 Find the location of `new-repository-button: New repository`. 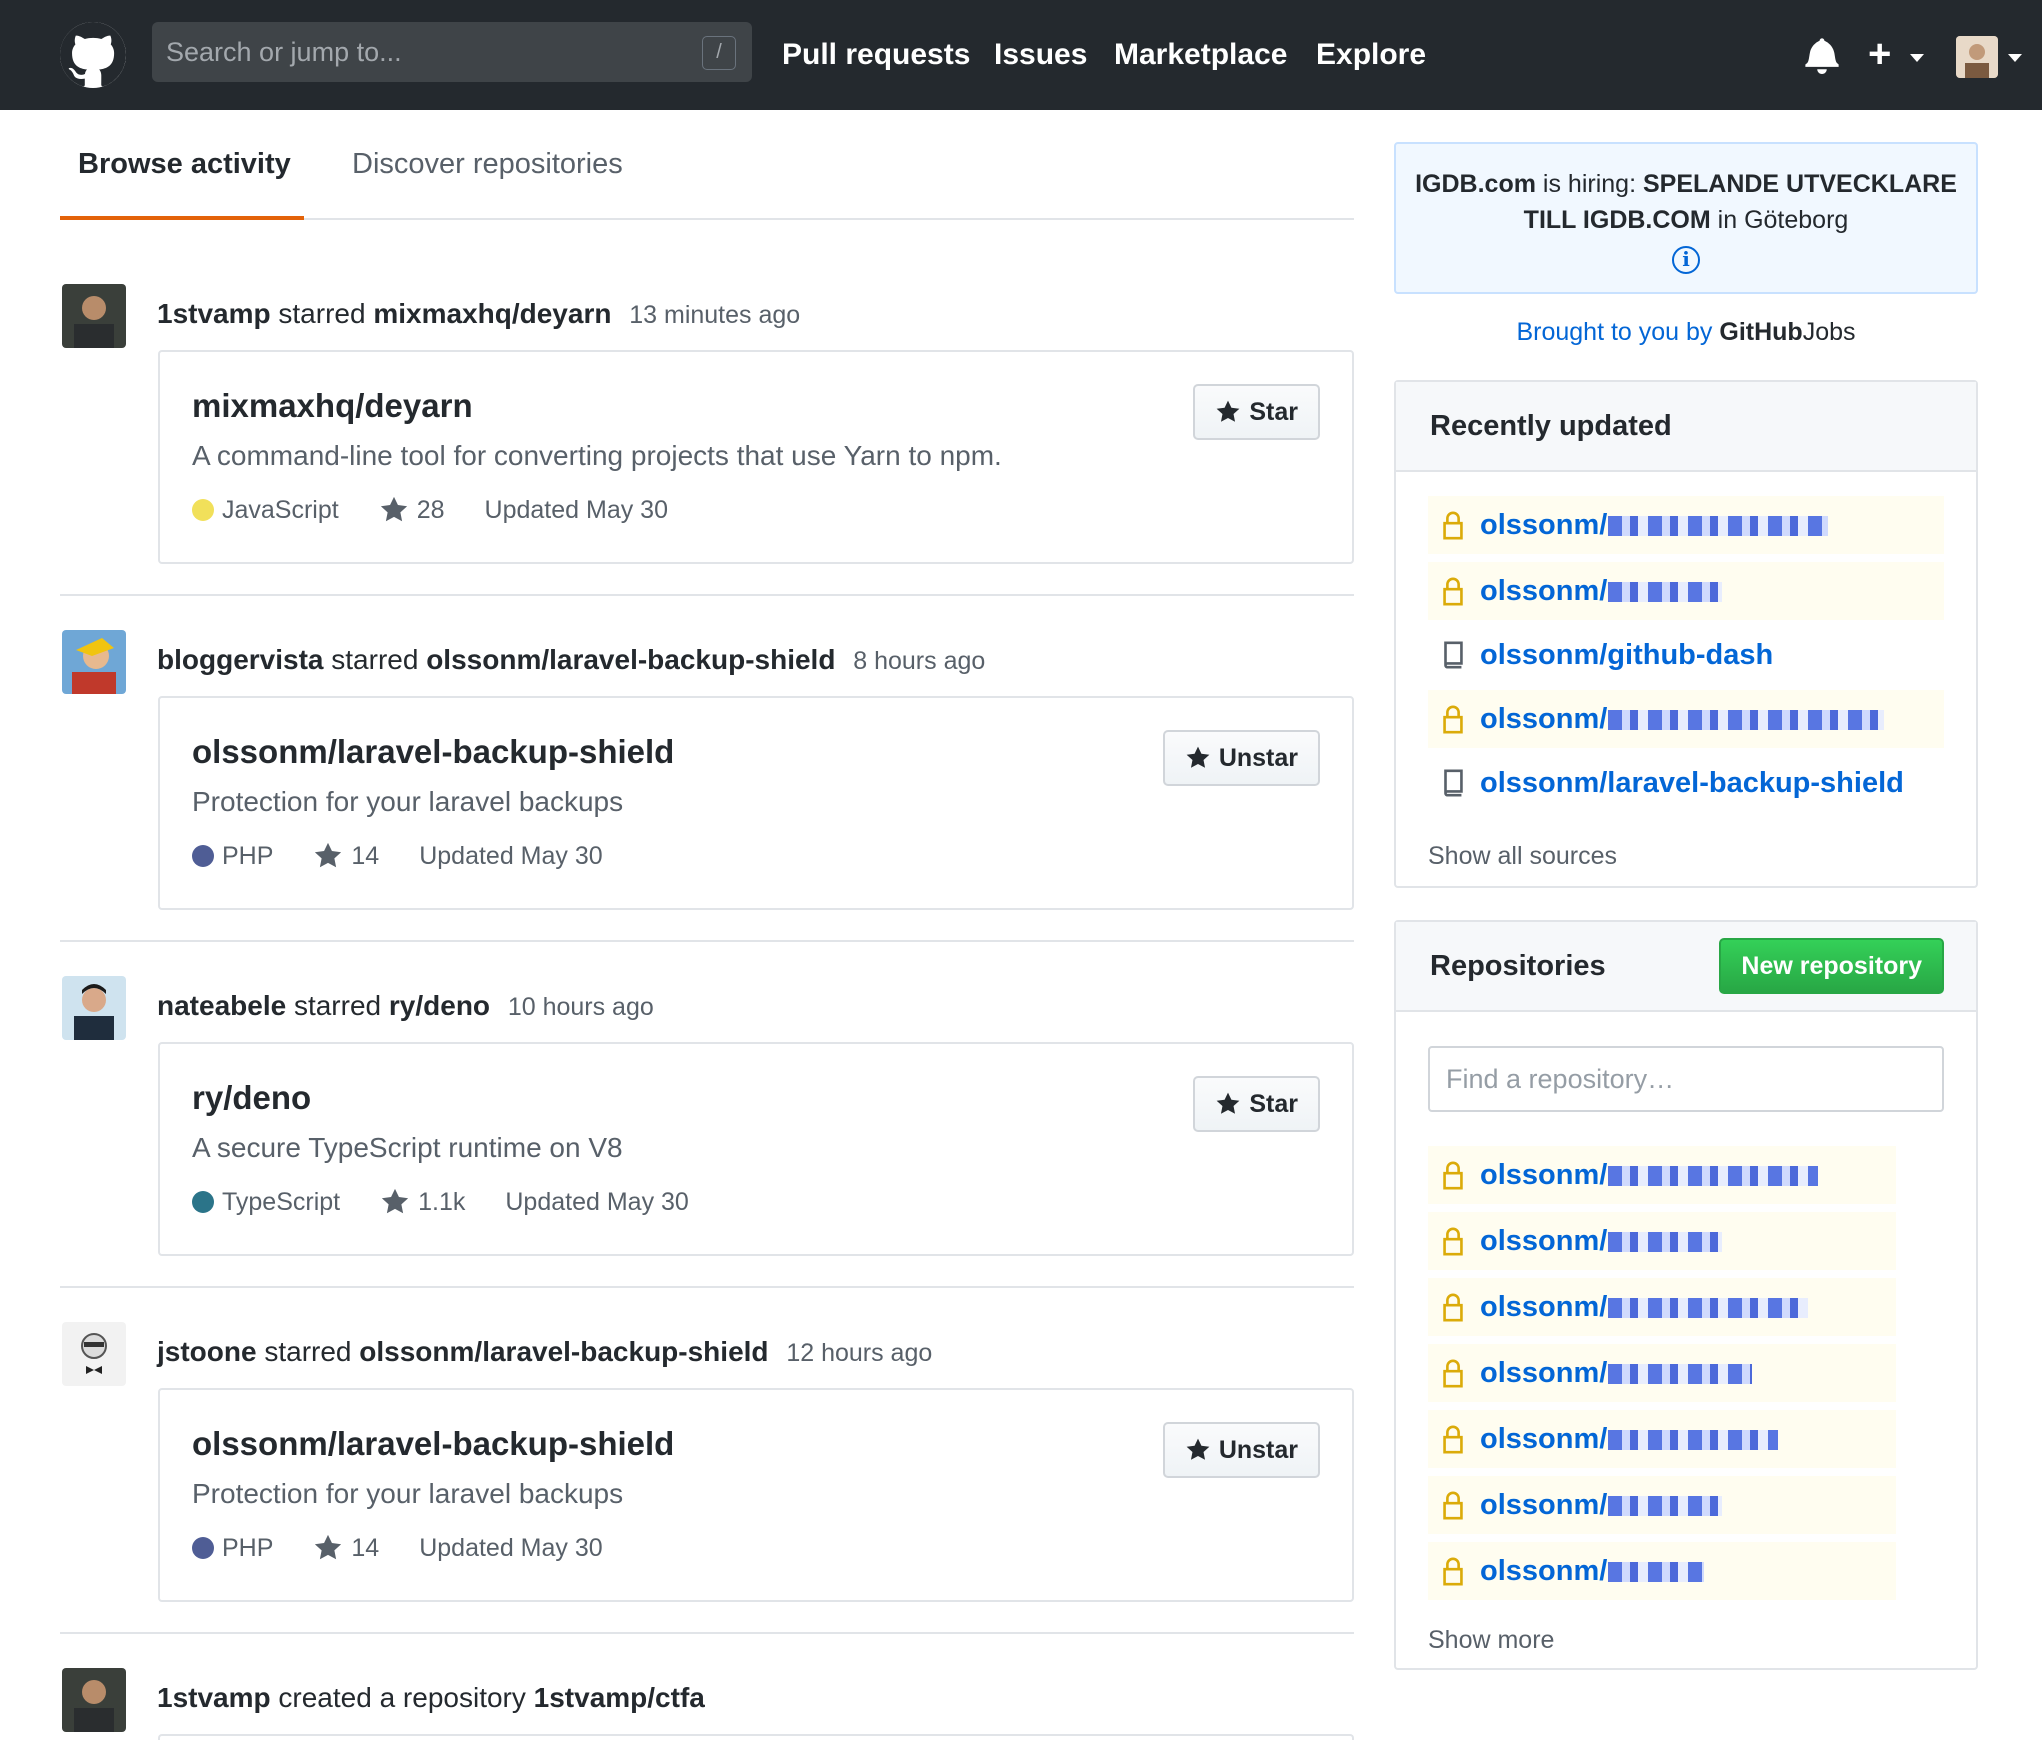

new-repository-button: New repository is located at coordinates (1831, 966).